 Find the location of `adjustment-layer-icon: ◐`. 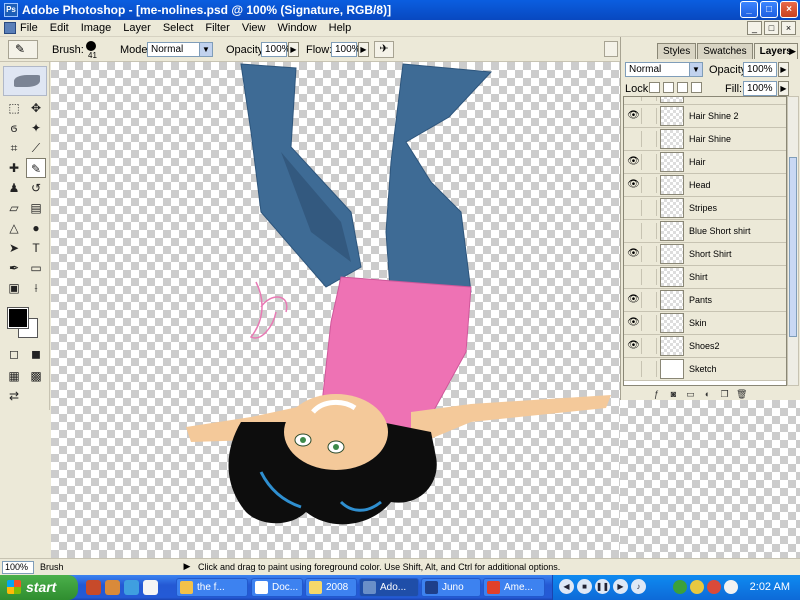

adjustment-layer-icon: ◐ is located at coordinates (707, 394).